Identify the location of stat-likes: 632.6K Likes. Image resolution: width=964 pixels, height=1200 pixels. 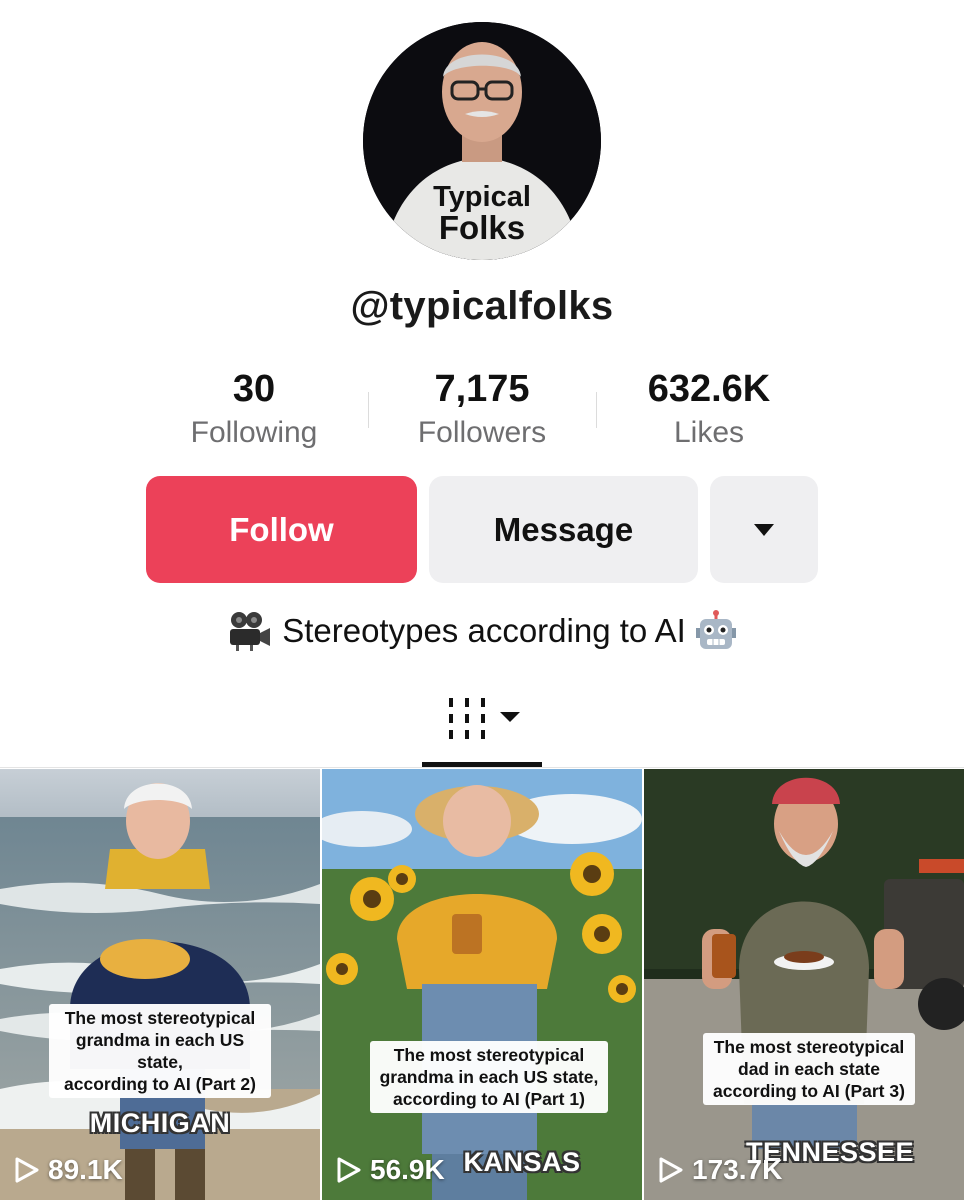
(709, 408).